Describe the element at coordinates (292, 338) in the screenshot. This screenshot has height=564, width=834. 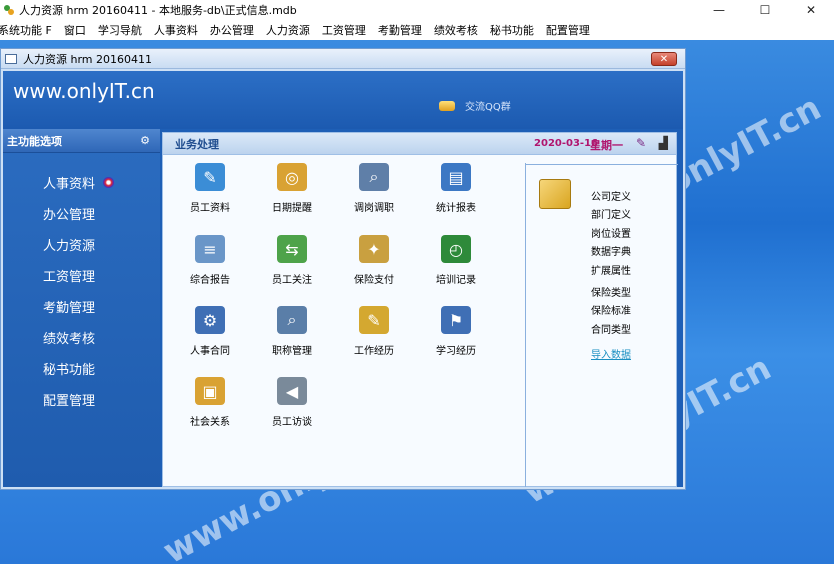
I see `tile-title-manage: ⌕ 职称管理` at that location.